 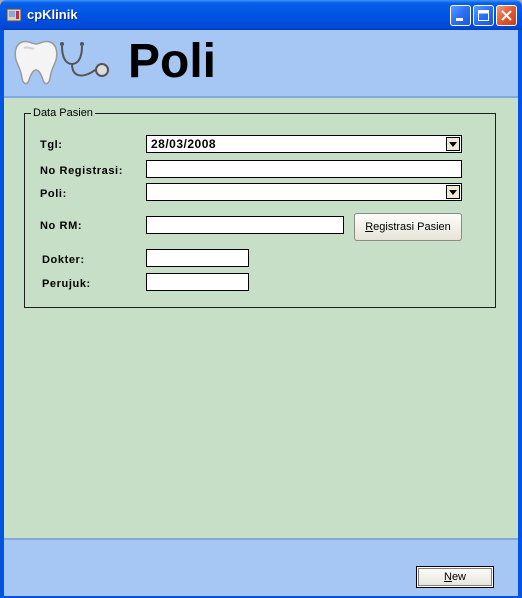 I want to click on registrasi-pasien-button: Registrasi Pasien, so click(x=408, y=227).